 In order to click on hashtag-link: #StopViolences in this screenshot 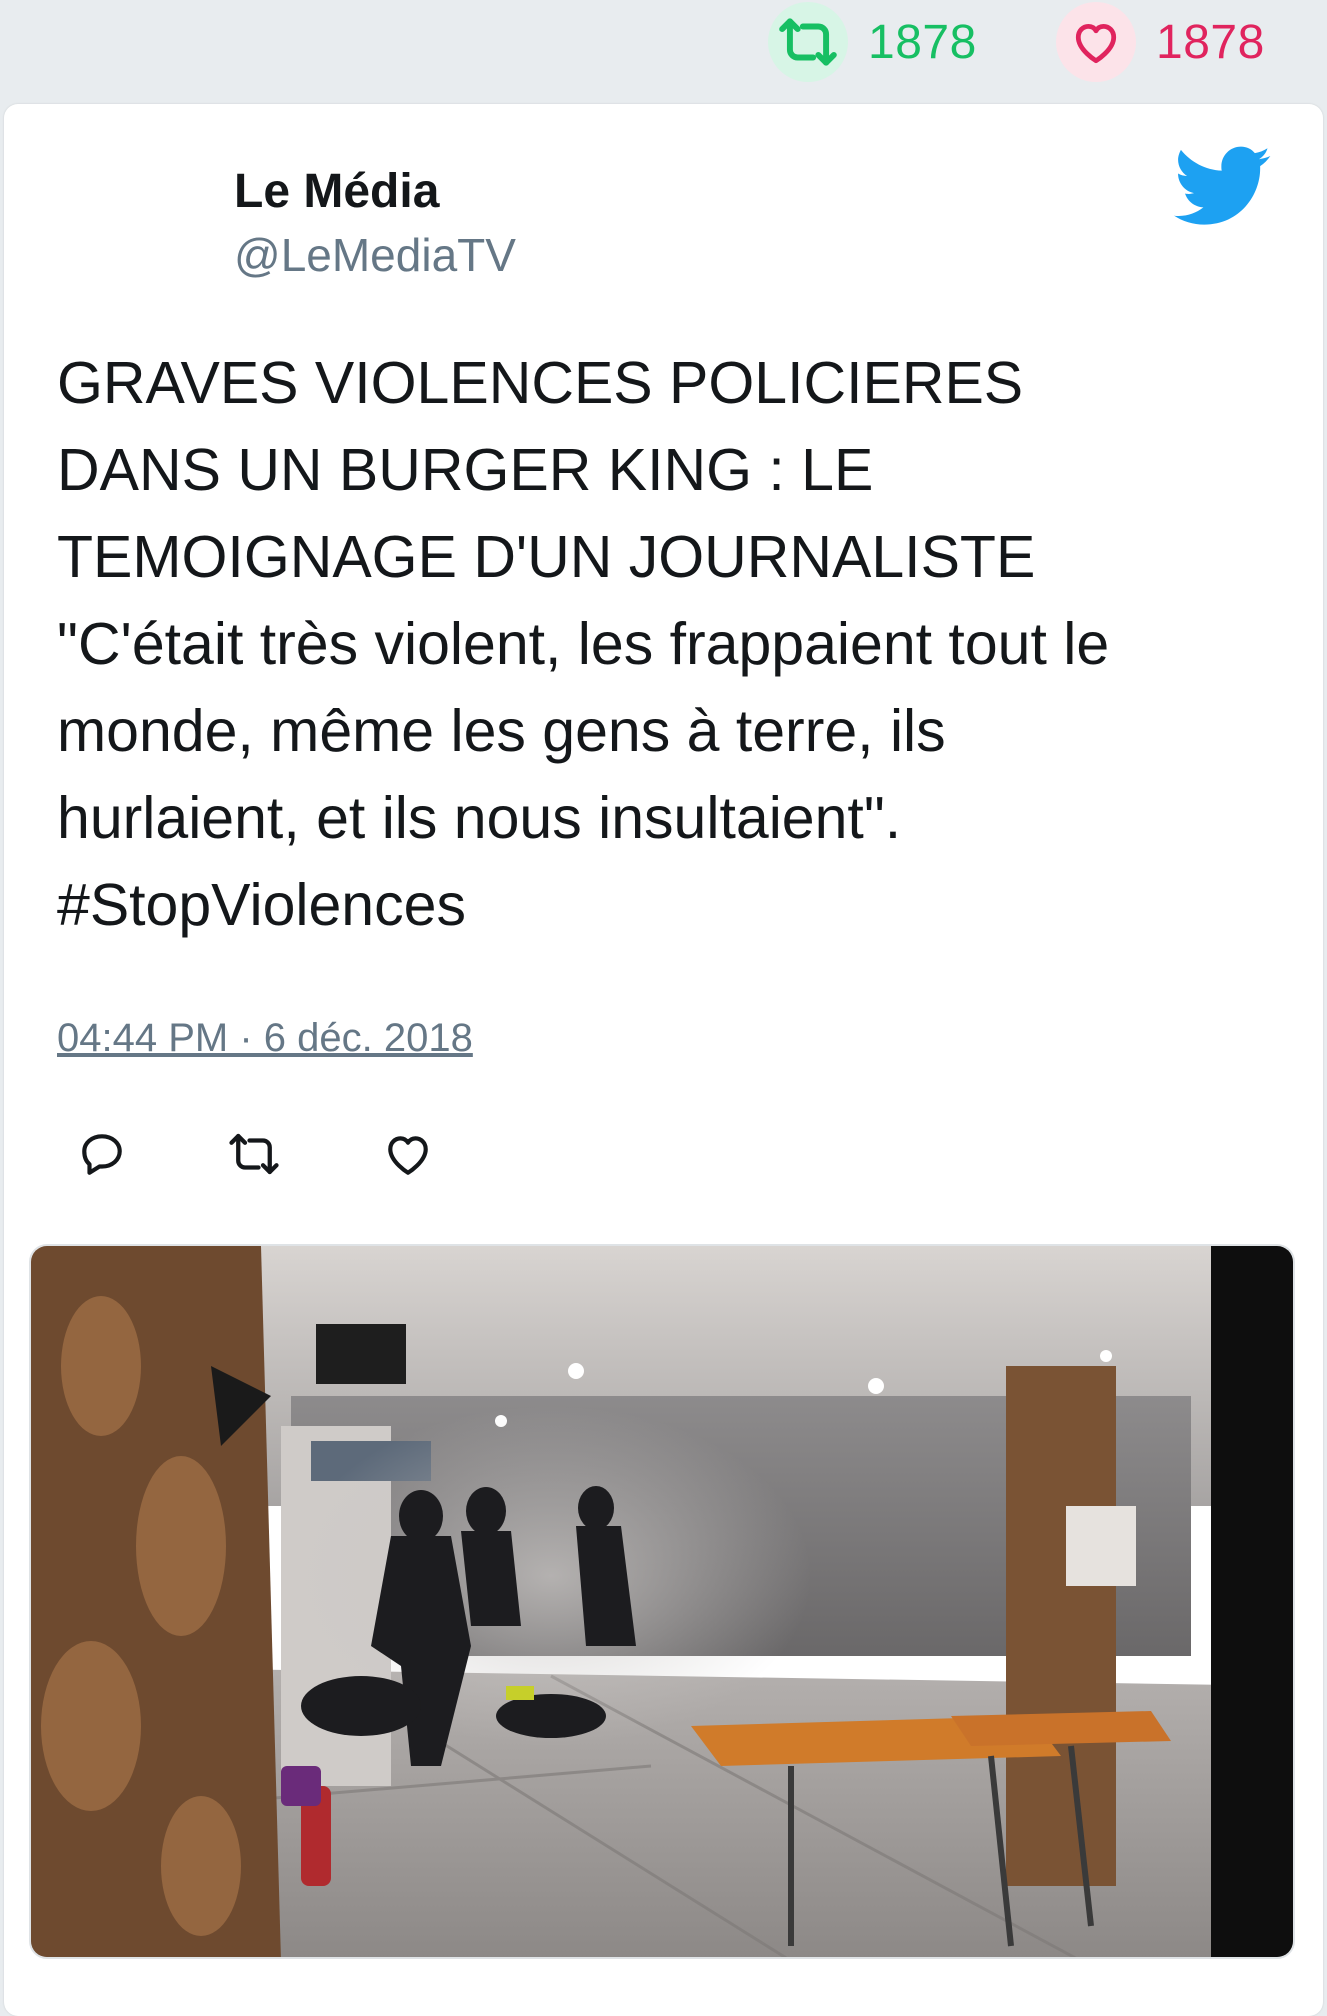, I will do `click(672, 905)`.